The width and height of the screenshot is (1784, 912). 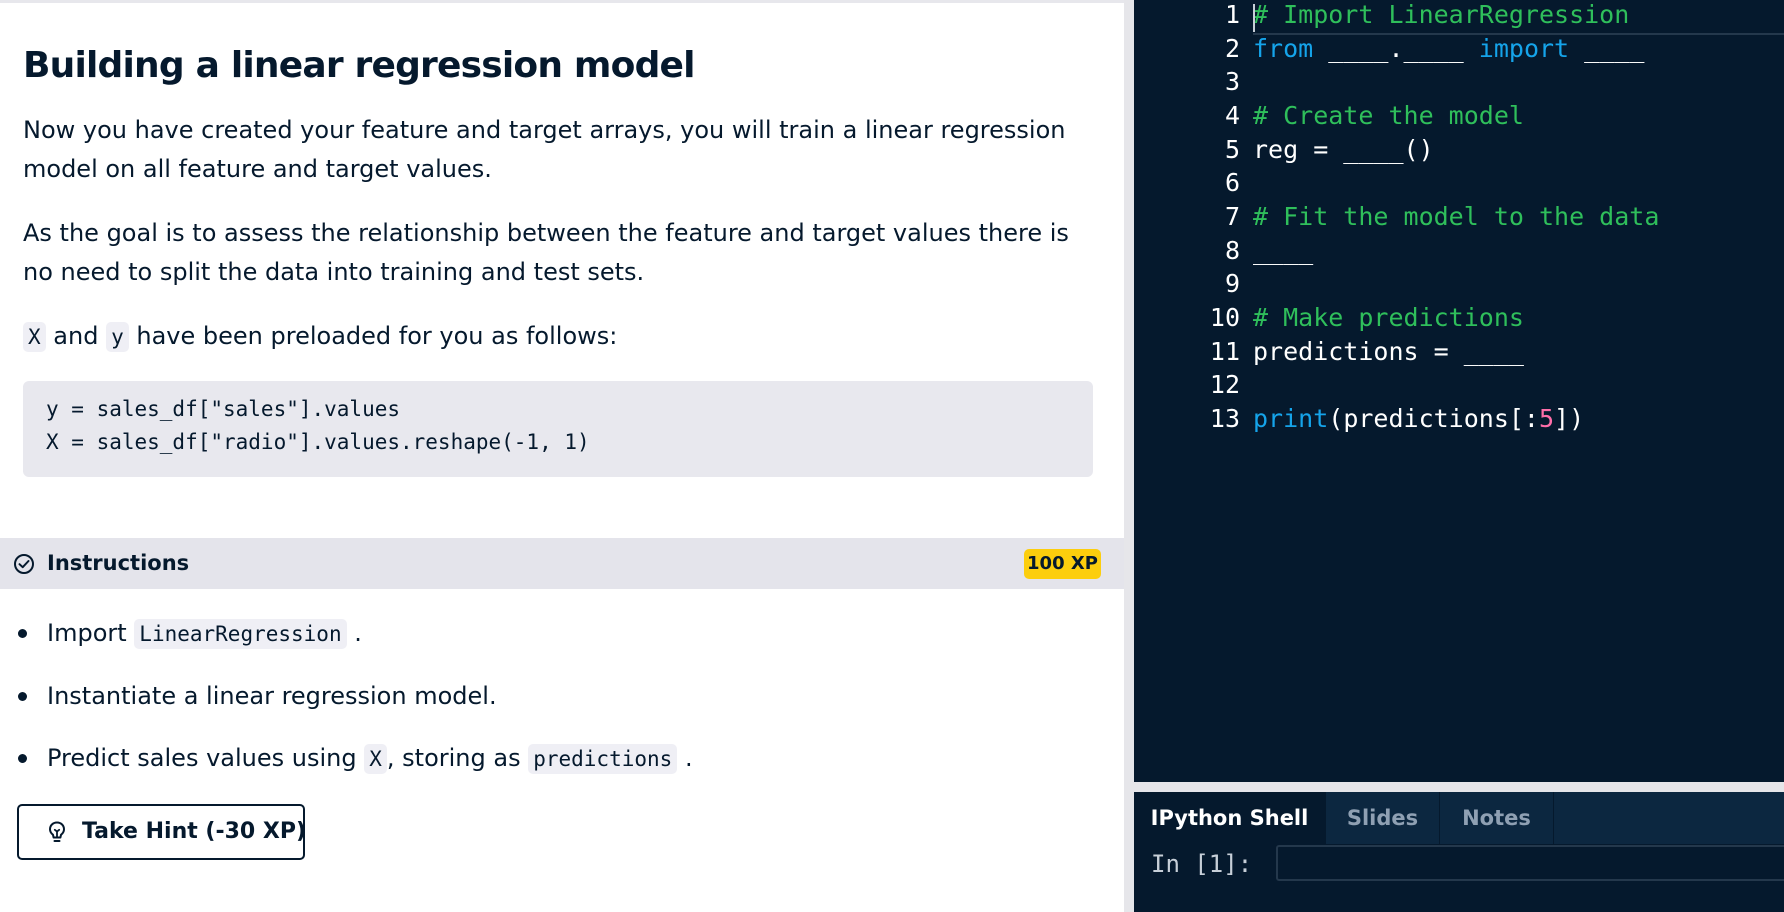 What do you see at coordinates (272, 696) in the screenshot?
I see `instruction-text: Instantiate a linear regression model.` at bounding box center [272, 696].